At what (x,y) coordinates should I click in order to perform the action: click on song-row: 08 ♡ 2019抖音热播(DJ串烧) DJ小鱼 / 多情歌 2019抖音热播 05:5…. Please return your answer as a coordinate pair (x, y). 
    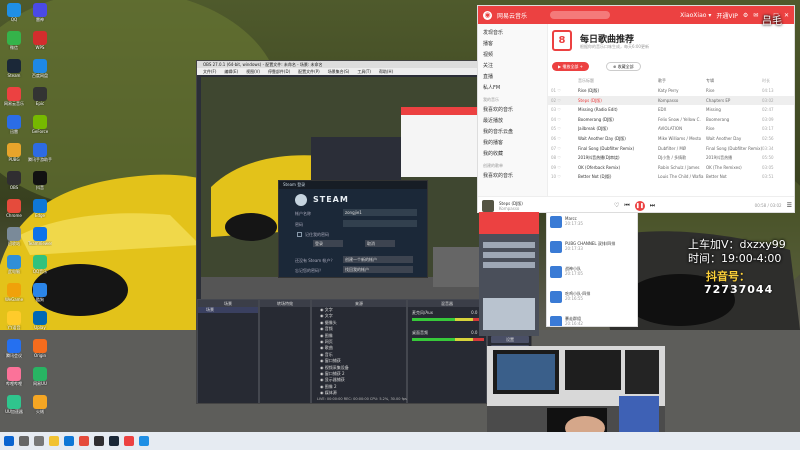
    Looking at the image, I should click on (671, 157).